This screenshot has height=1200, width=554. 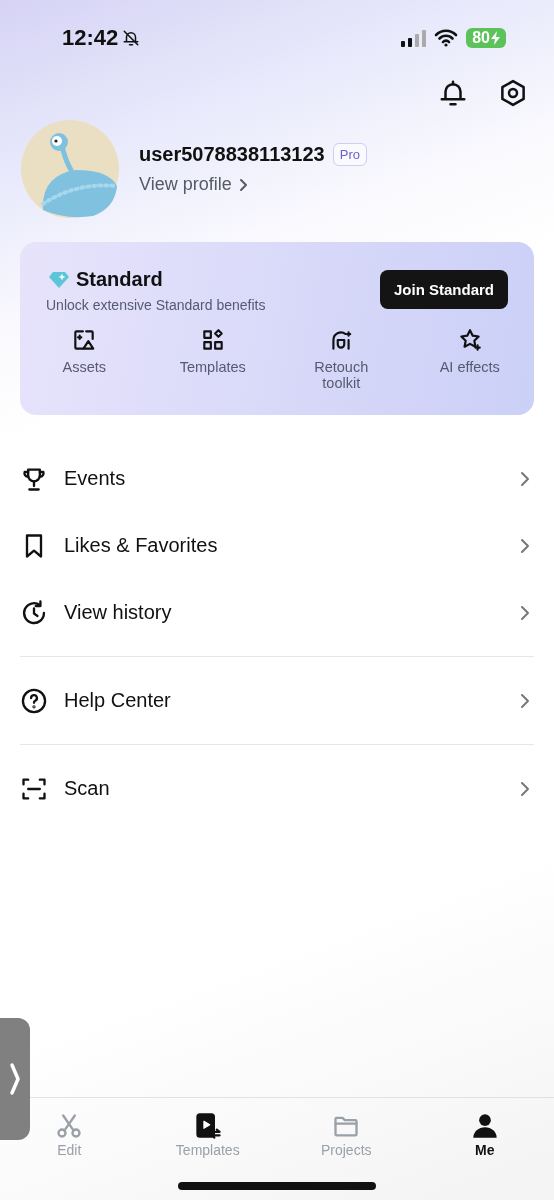 I want to click on benefit-label: Retouch toolkit, so click(x=341, y=375).